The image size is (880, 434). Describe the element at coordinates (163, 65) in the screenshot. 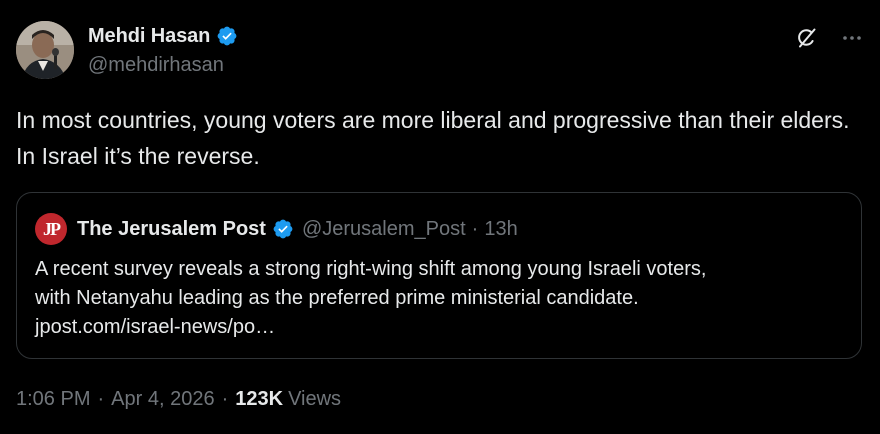

I see `author-handle: @mehdirhasan` at that location.